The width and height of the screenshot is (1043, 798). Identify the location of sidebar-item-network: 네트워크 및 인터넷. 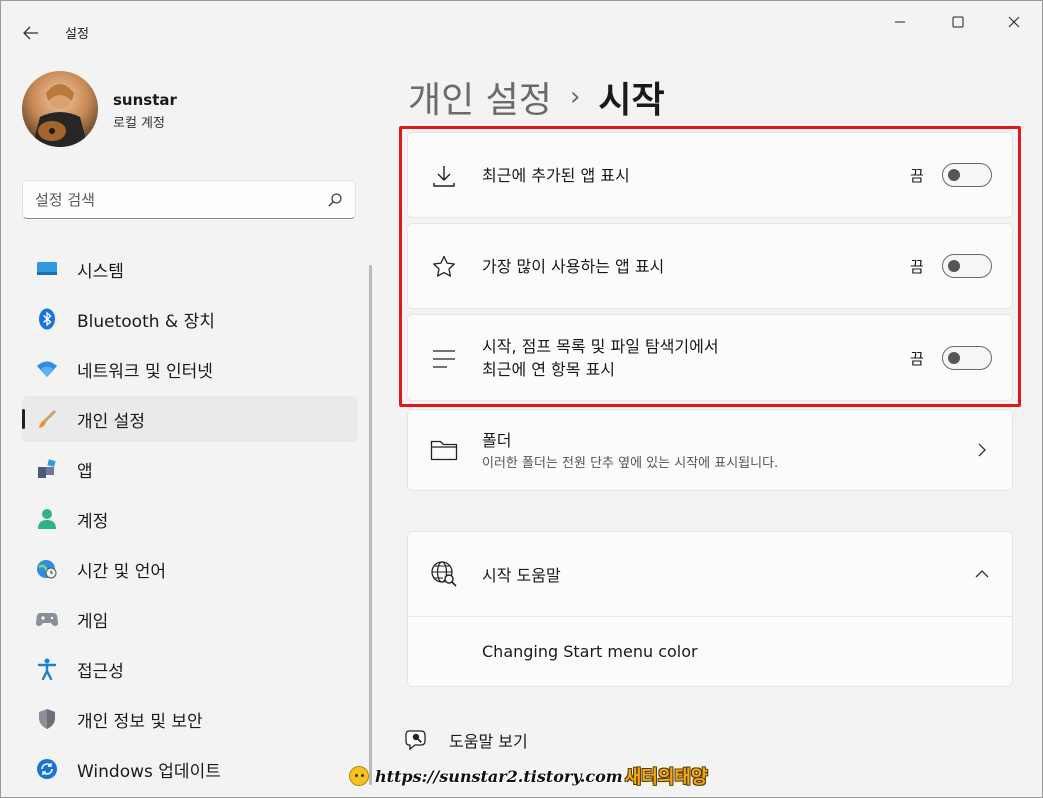
(190, 369).